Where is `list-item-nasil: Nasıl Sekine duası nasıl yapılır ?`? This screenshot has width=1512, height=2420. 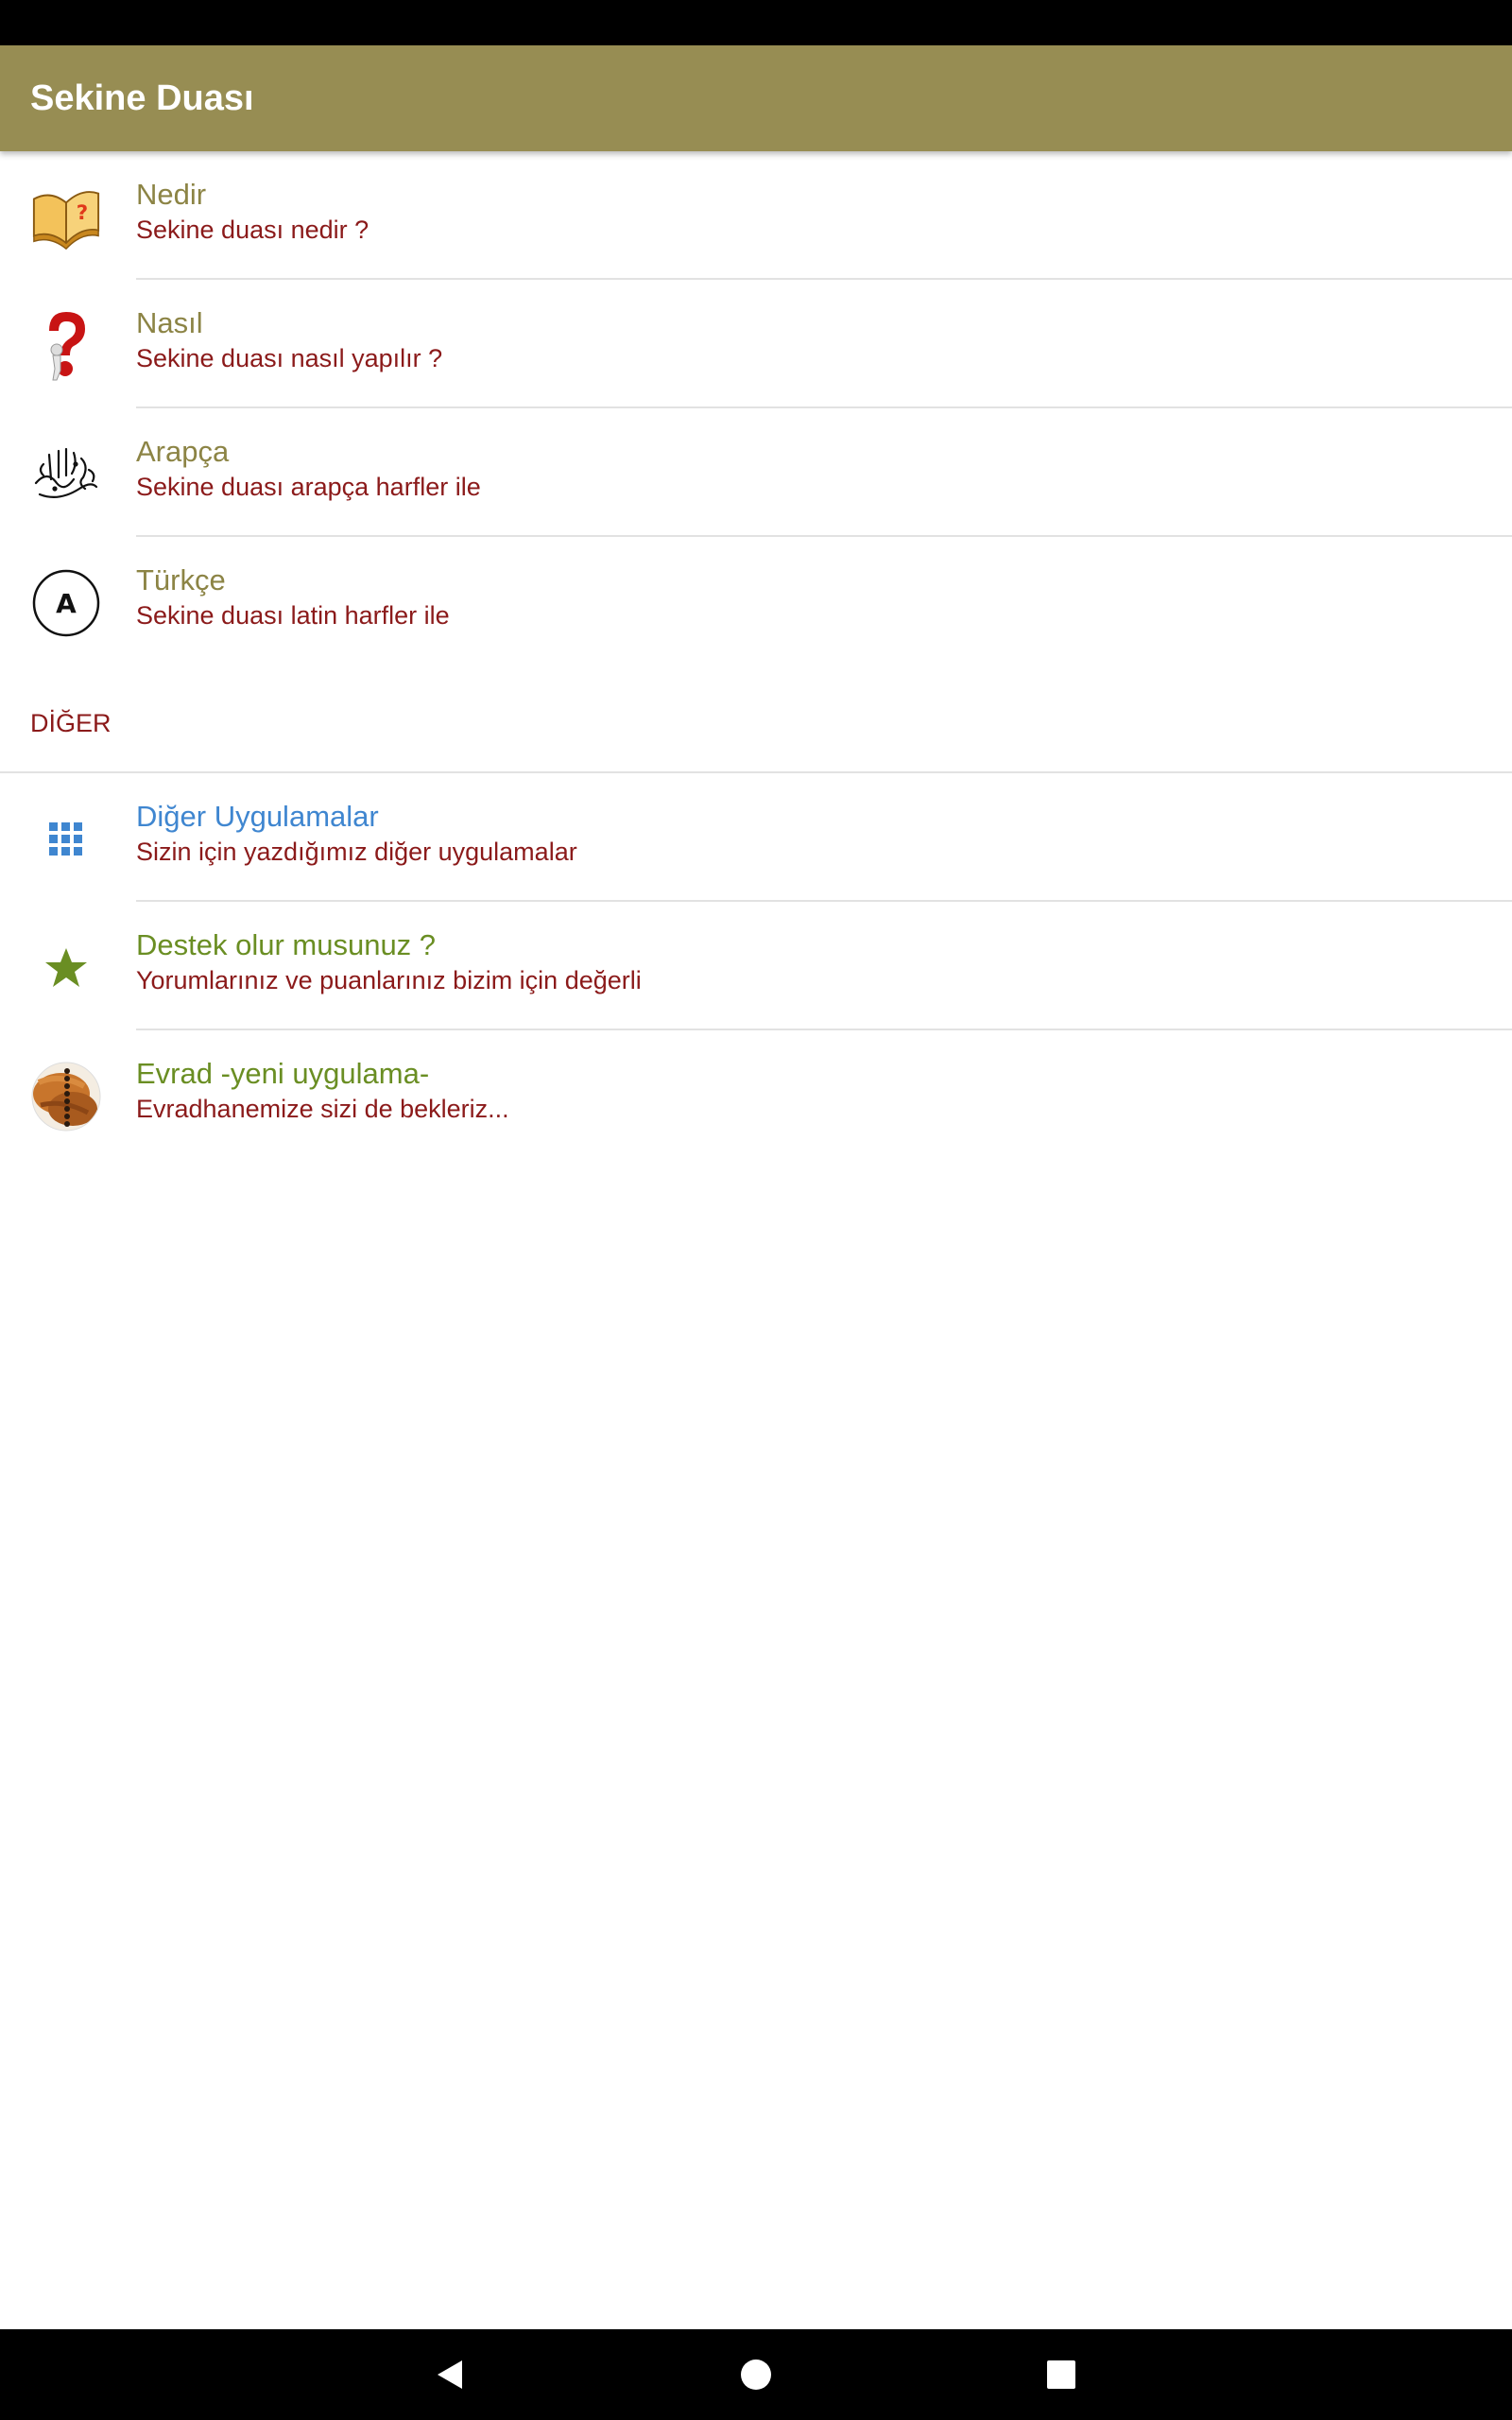 list-item-nasil: Nasıl Sekine duası nasıl yapılır ? is located at coordinates (756, 344).